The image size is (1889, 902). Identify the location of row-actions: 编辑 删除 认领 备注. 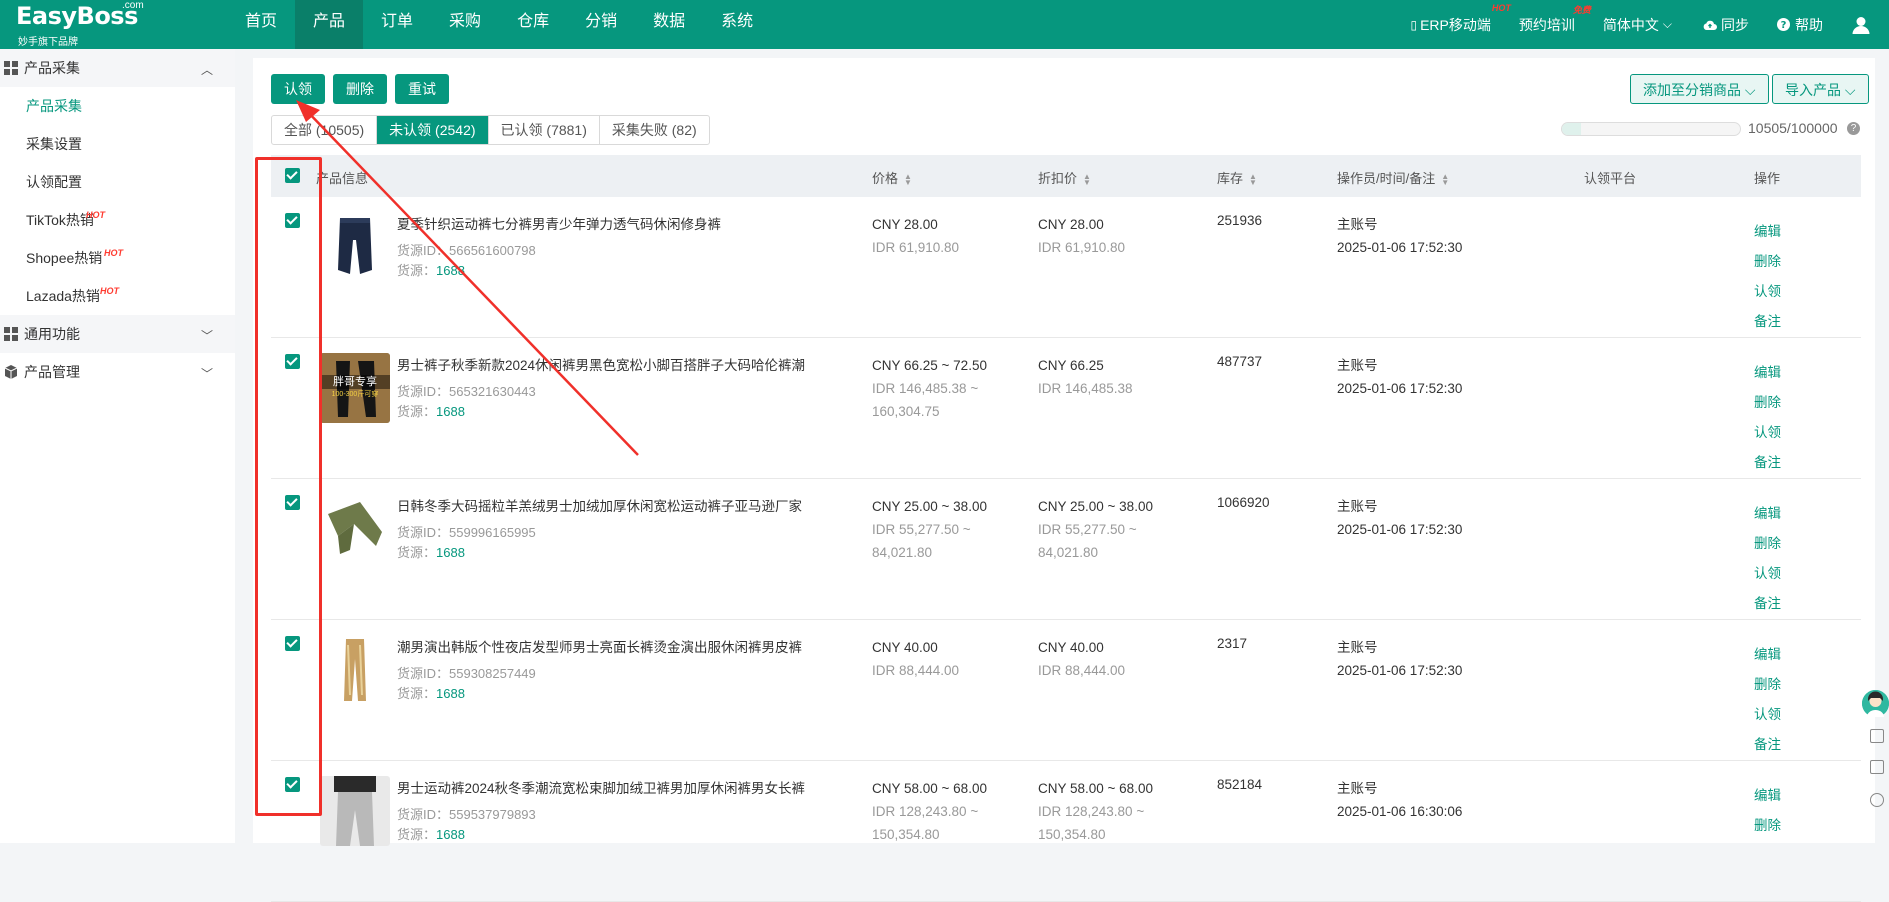
(1767, 700).